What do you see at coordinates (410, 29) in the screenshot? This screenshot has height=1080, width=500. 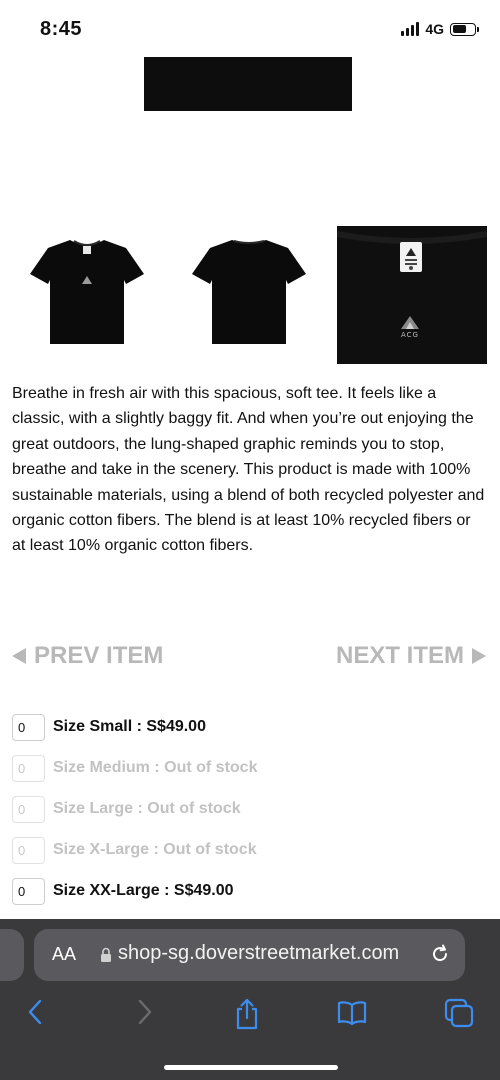 I see `signal-icon` at bounding box center [410, 29].